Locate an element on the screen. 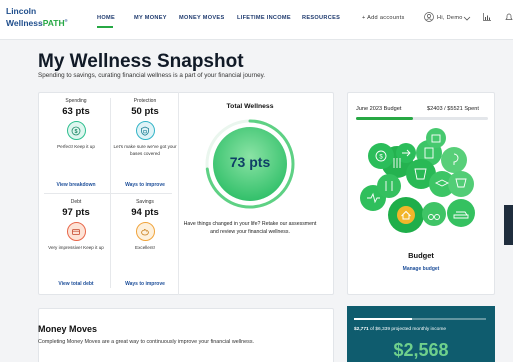 Image resolution: width=513 pixels, height=362 pixels. income-progress-bar is located at coordinates (420, 319).